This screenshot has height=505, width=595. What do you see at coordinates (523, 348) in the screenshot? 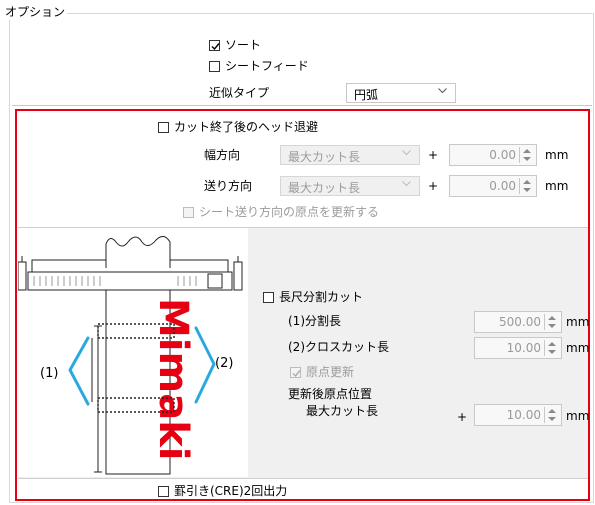
I see `cross-cut-value: 10.00` at bounding box center [523, 348].